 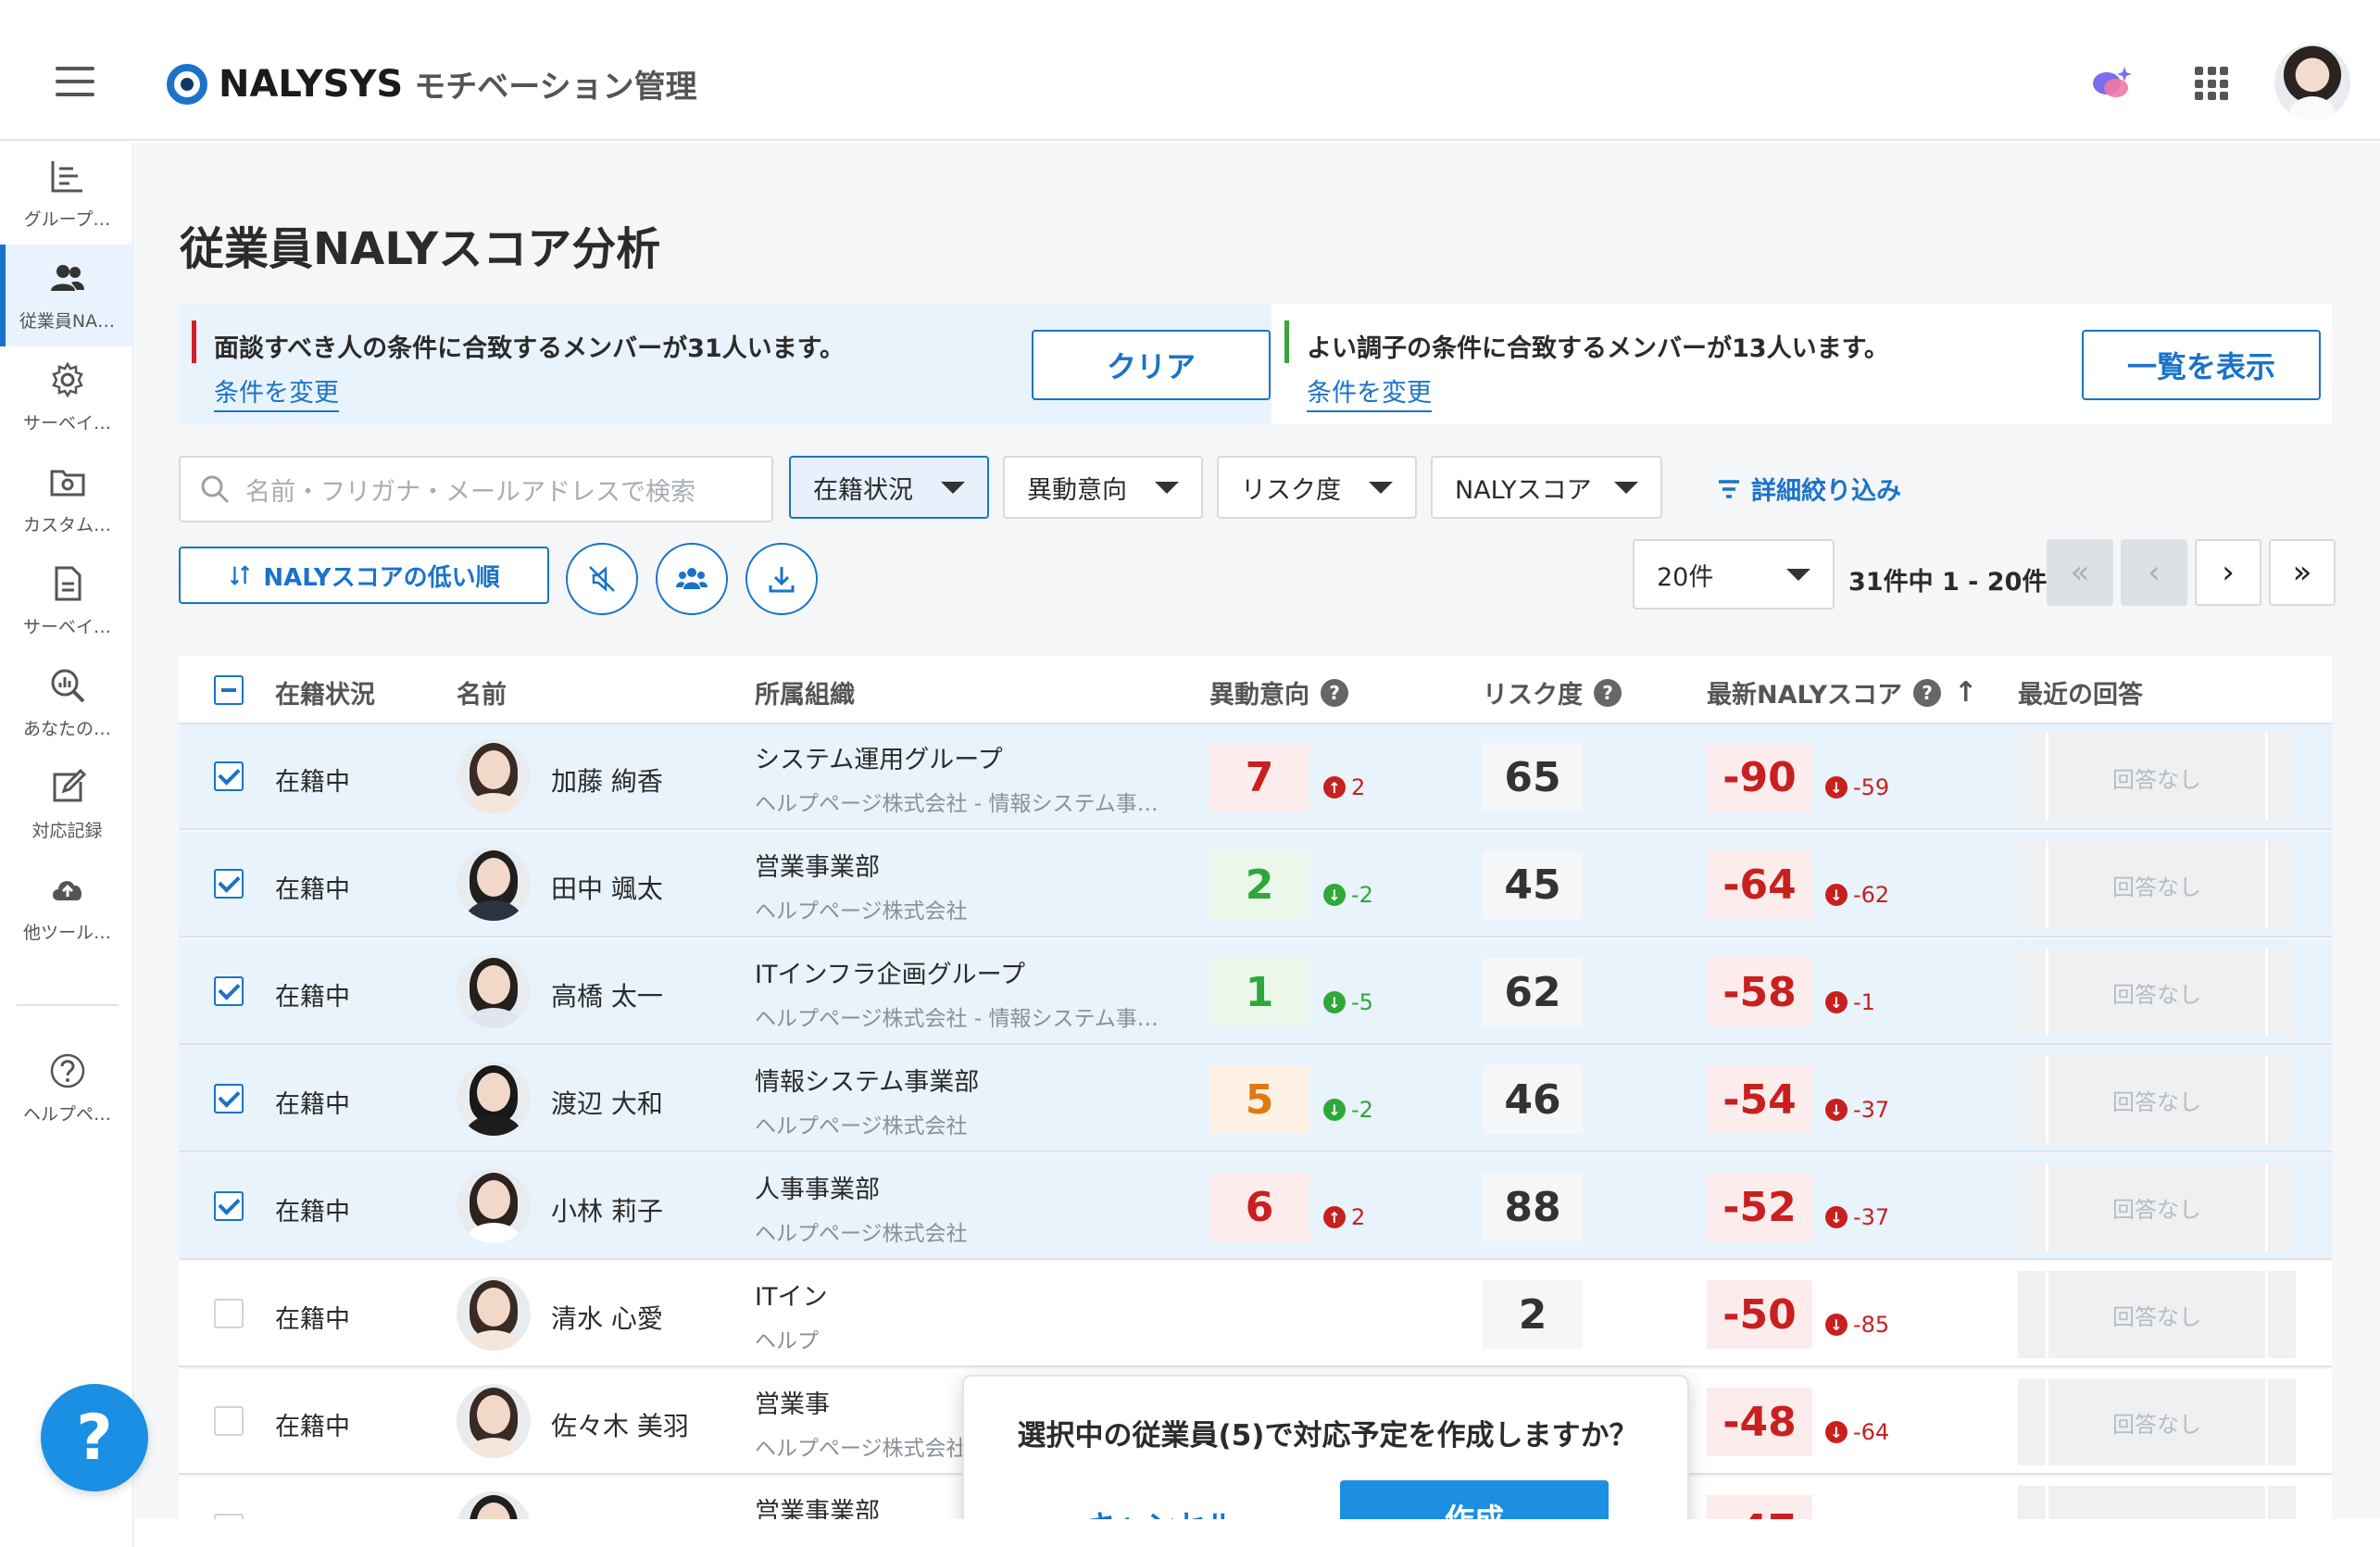 What do you see at coordinates (1842, 692) in the screenshot?
I see `header-naly-score: 最新NALYスコア? ↑` at bounding box center [1842, 692].